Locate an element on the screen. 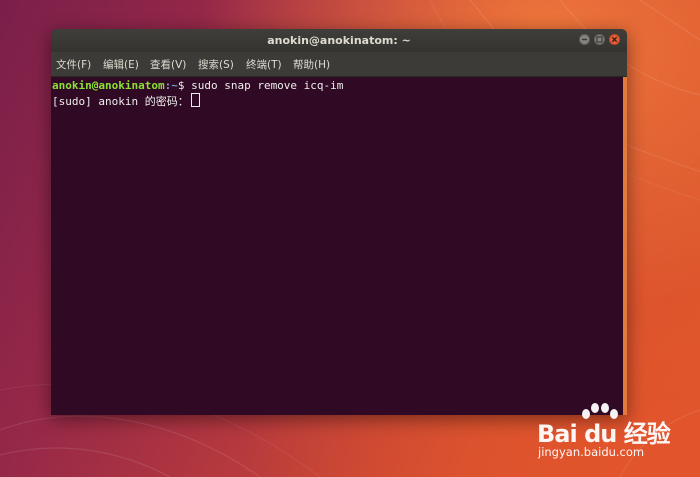 Image resolution: width=700 pixels, height=477 pixels. title-bar: anokin@anokinatom: ~ is located at coordinates (339, 40).